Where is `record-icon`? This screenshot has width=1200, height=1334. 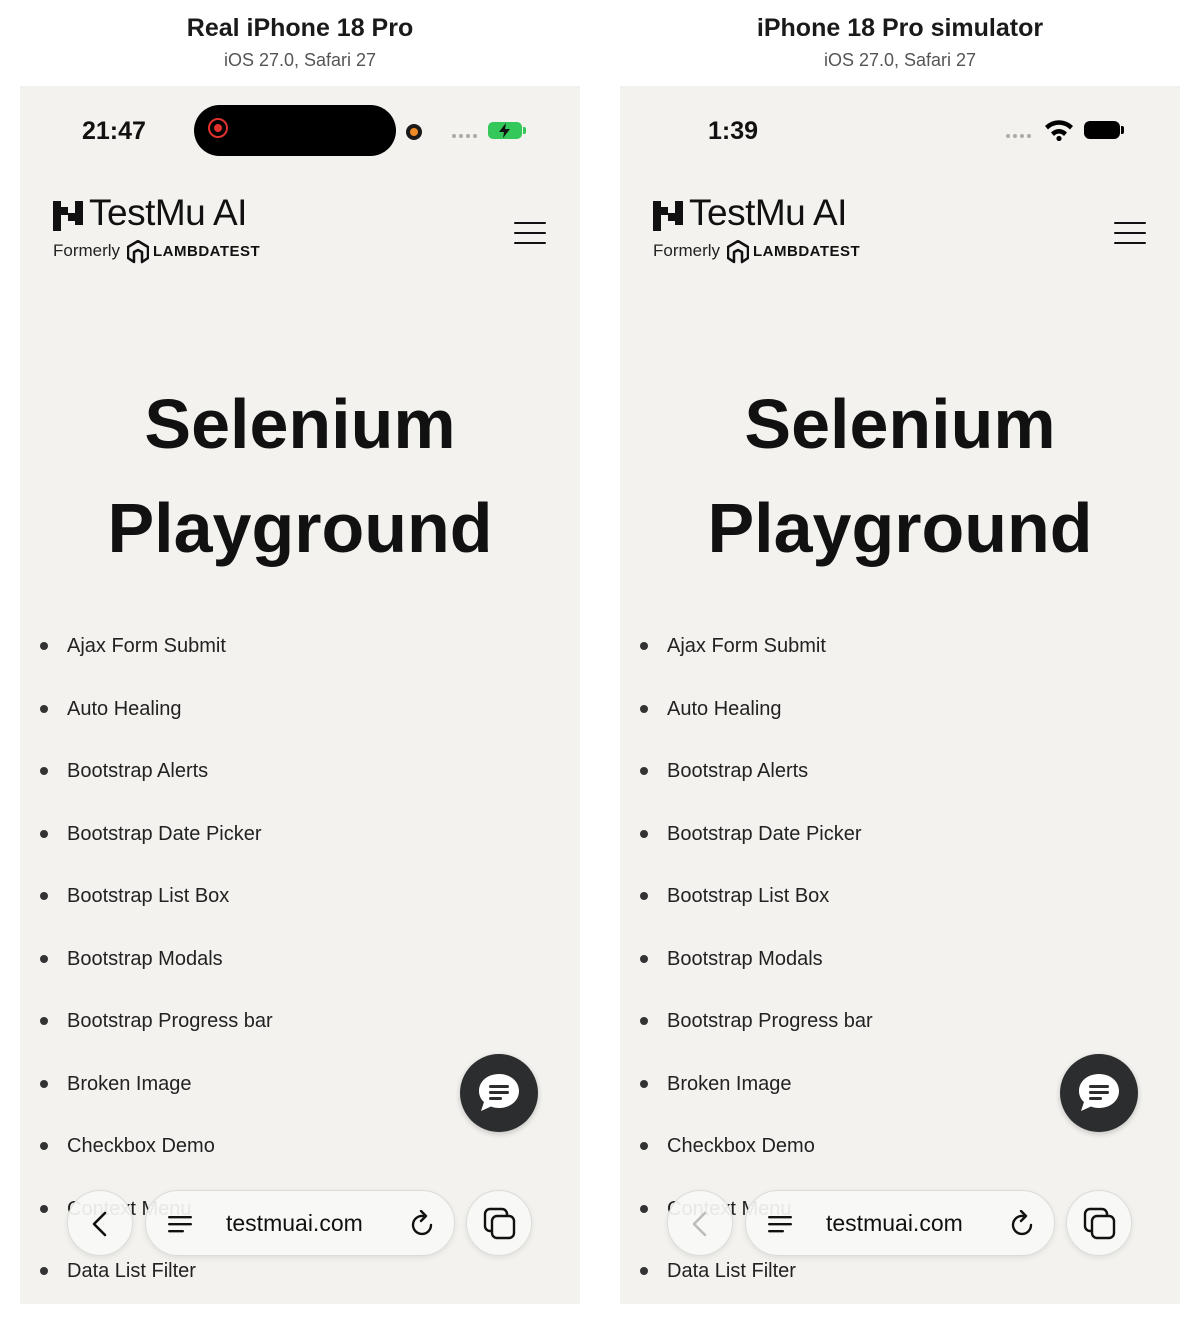
record-icon is located at coordinates (218, 128).